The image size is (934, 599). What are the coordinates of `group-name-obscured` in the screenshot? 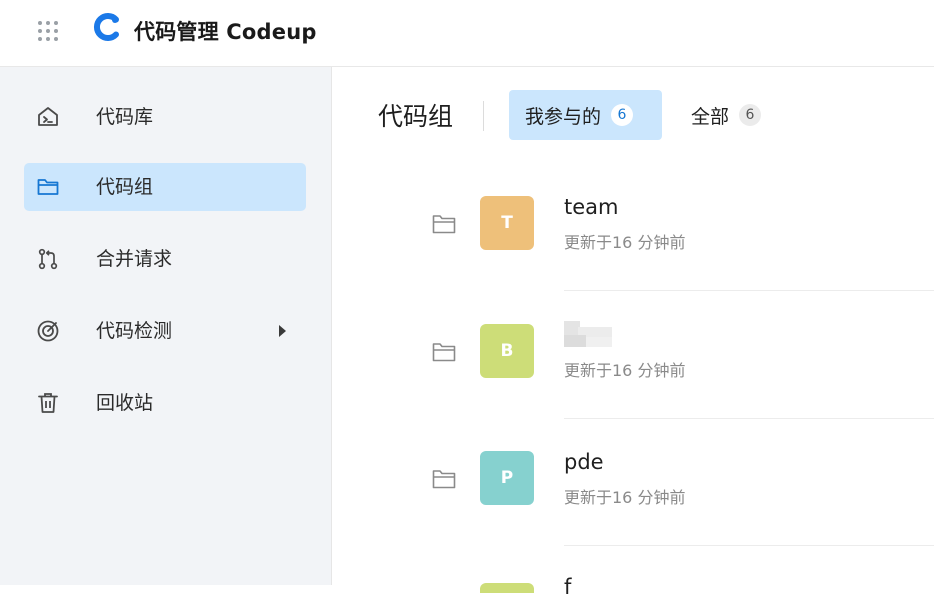 It's located at (589, 336).